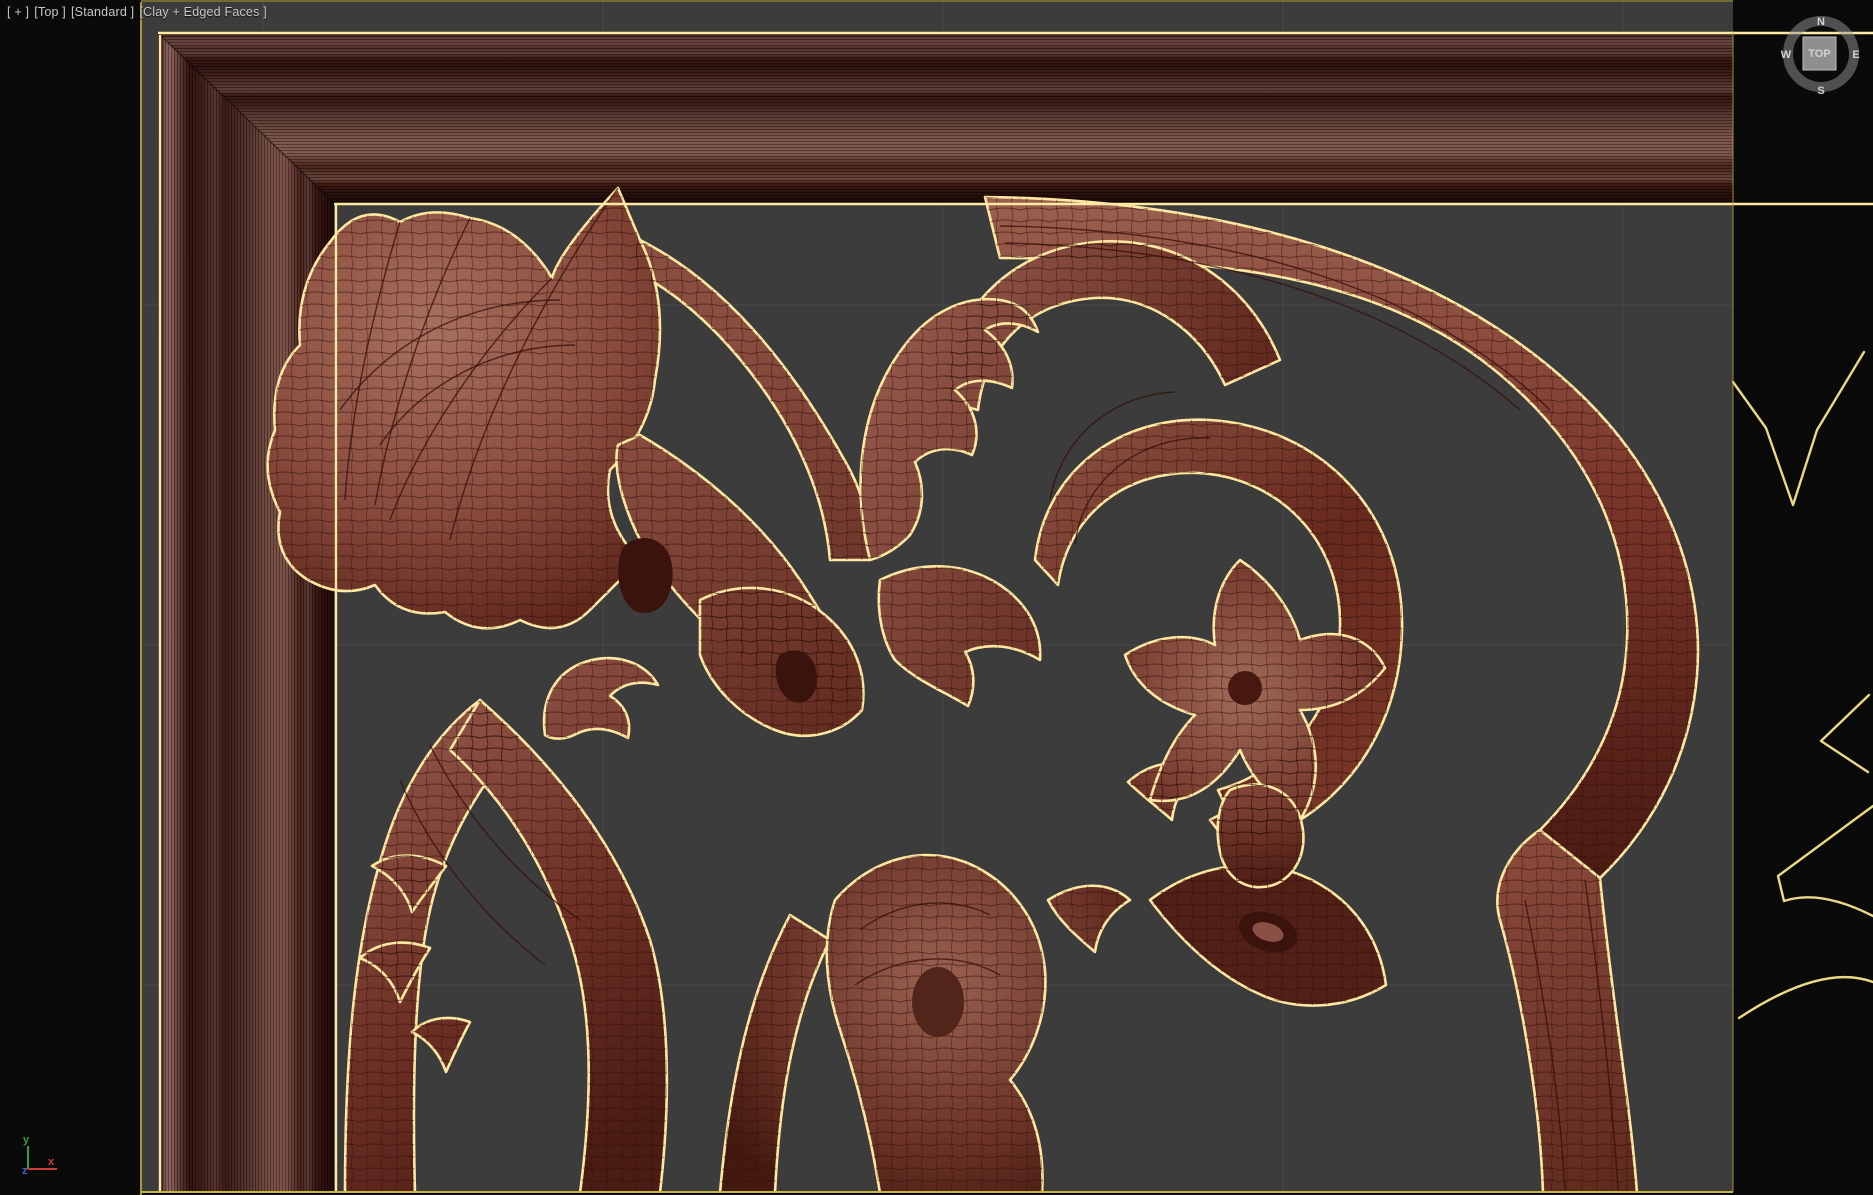 The width and height of the screenshot is (1873, 1195). I want to click on compass-south-label: S, so click(1820, 91).